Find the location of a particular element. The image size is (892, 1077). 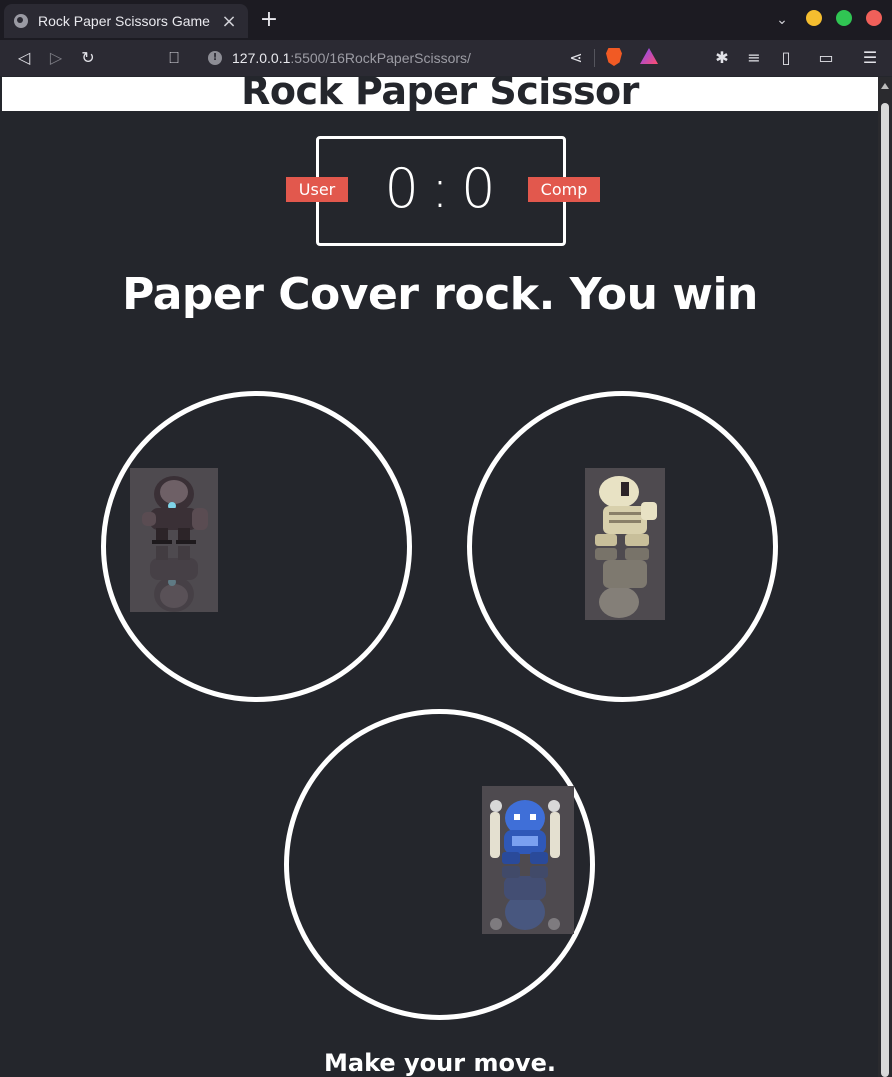

comp-score: 0 is located at coordinates (478, 188).